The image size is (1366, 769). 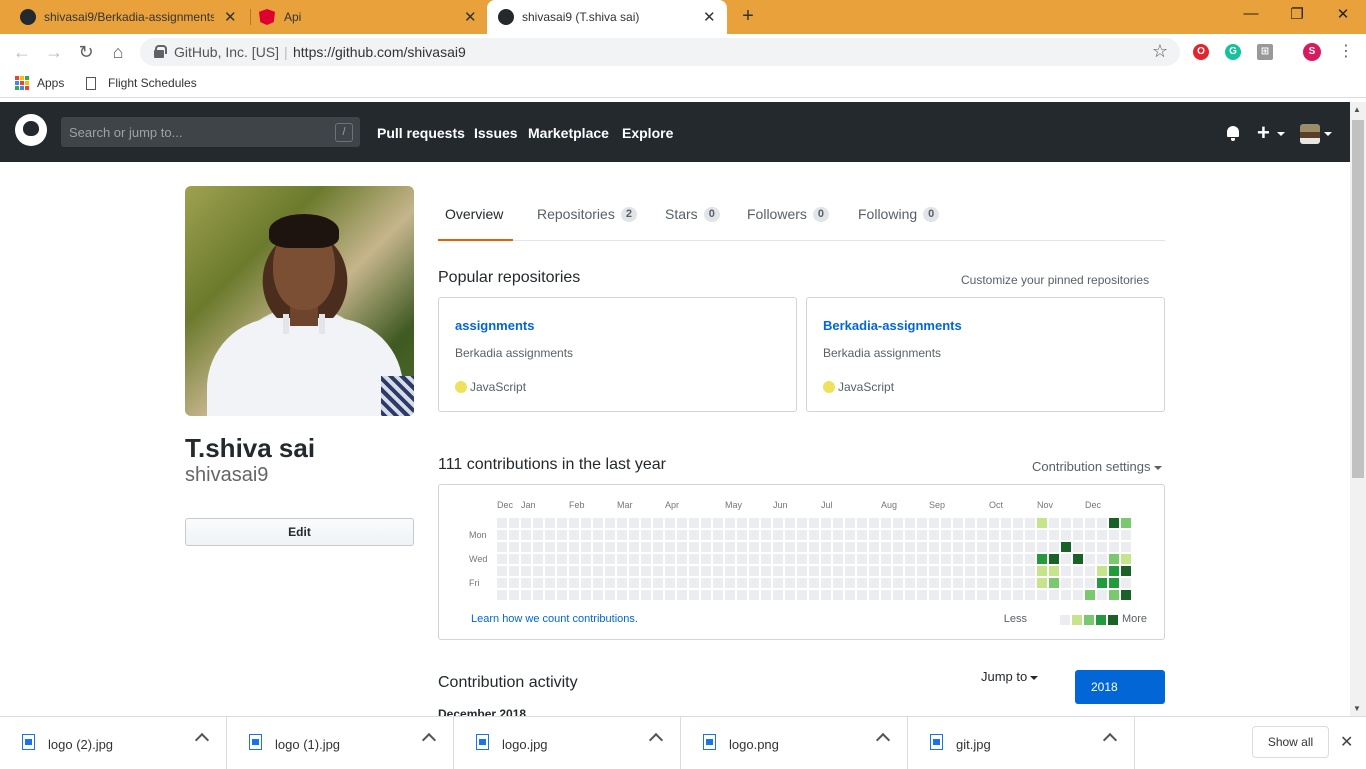 I want to click on download-item: git.jpg, so click(x=1021, y=743).